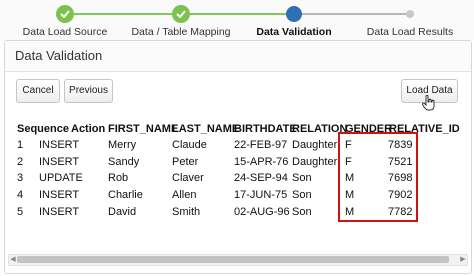 The height and width of the screenshot is (276, 474). Describe the element at coordinates (189, 145) in the screenshot. I see `cell-last-name: Claude` at that location.